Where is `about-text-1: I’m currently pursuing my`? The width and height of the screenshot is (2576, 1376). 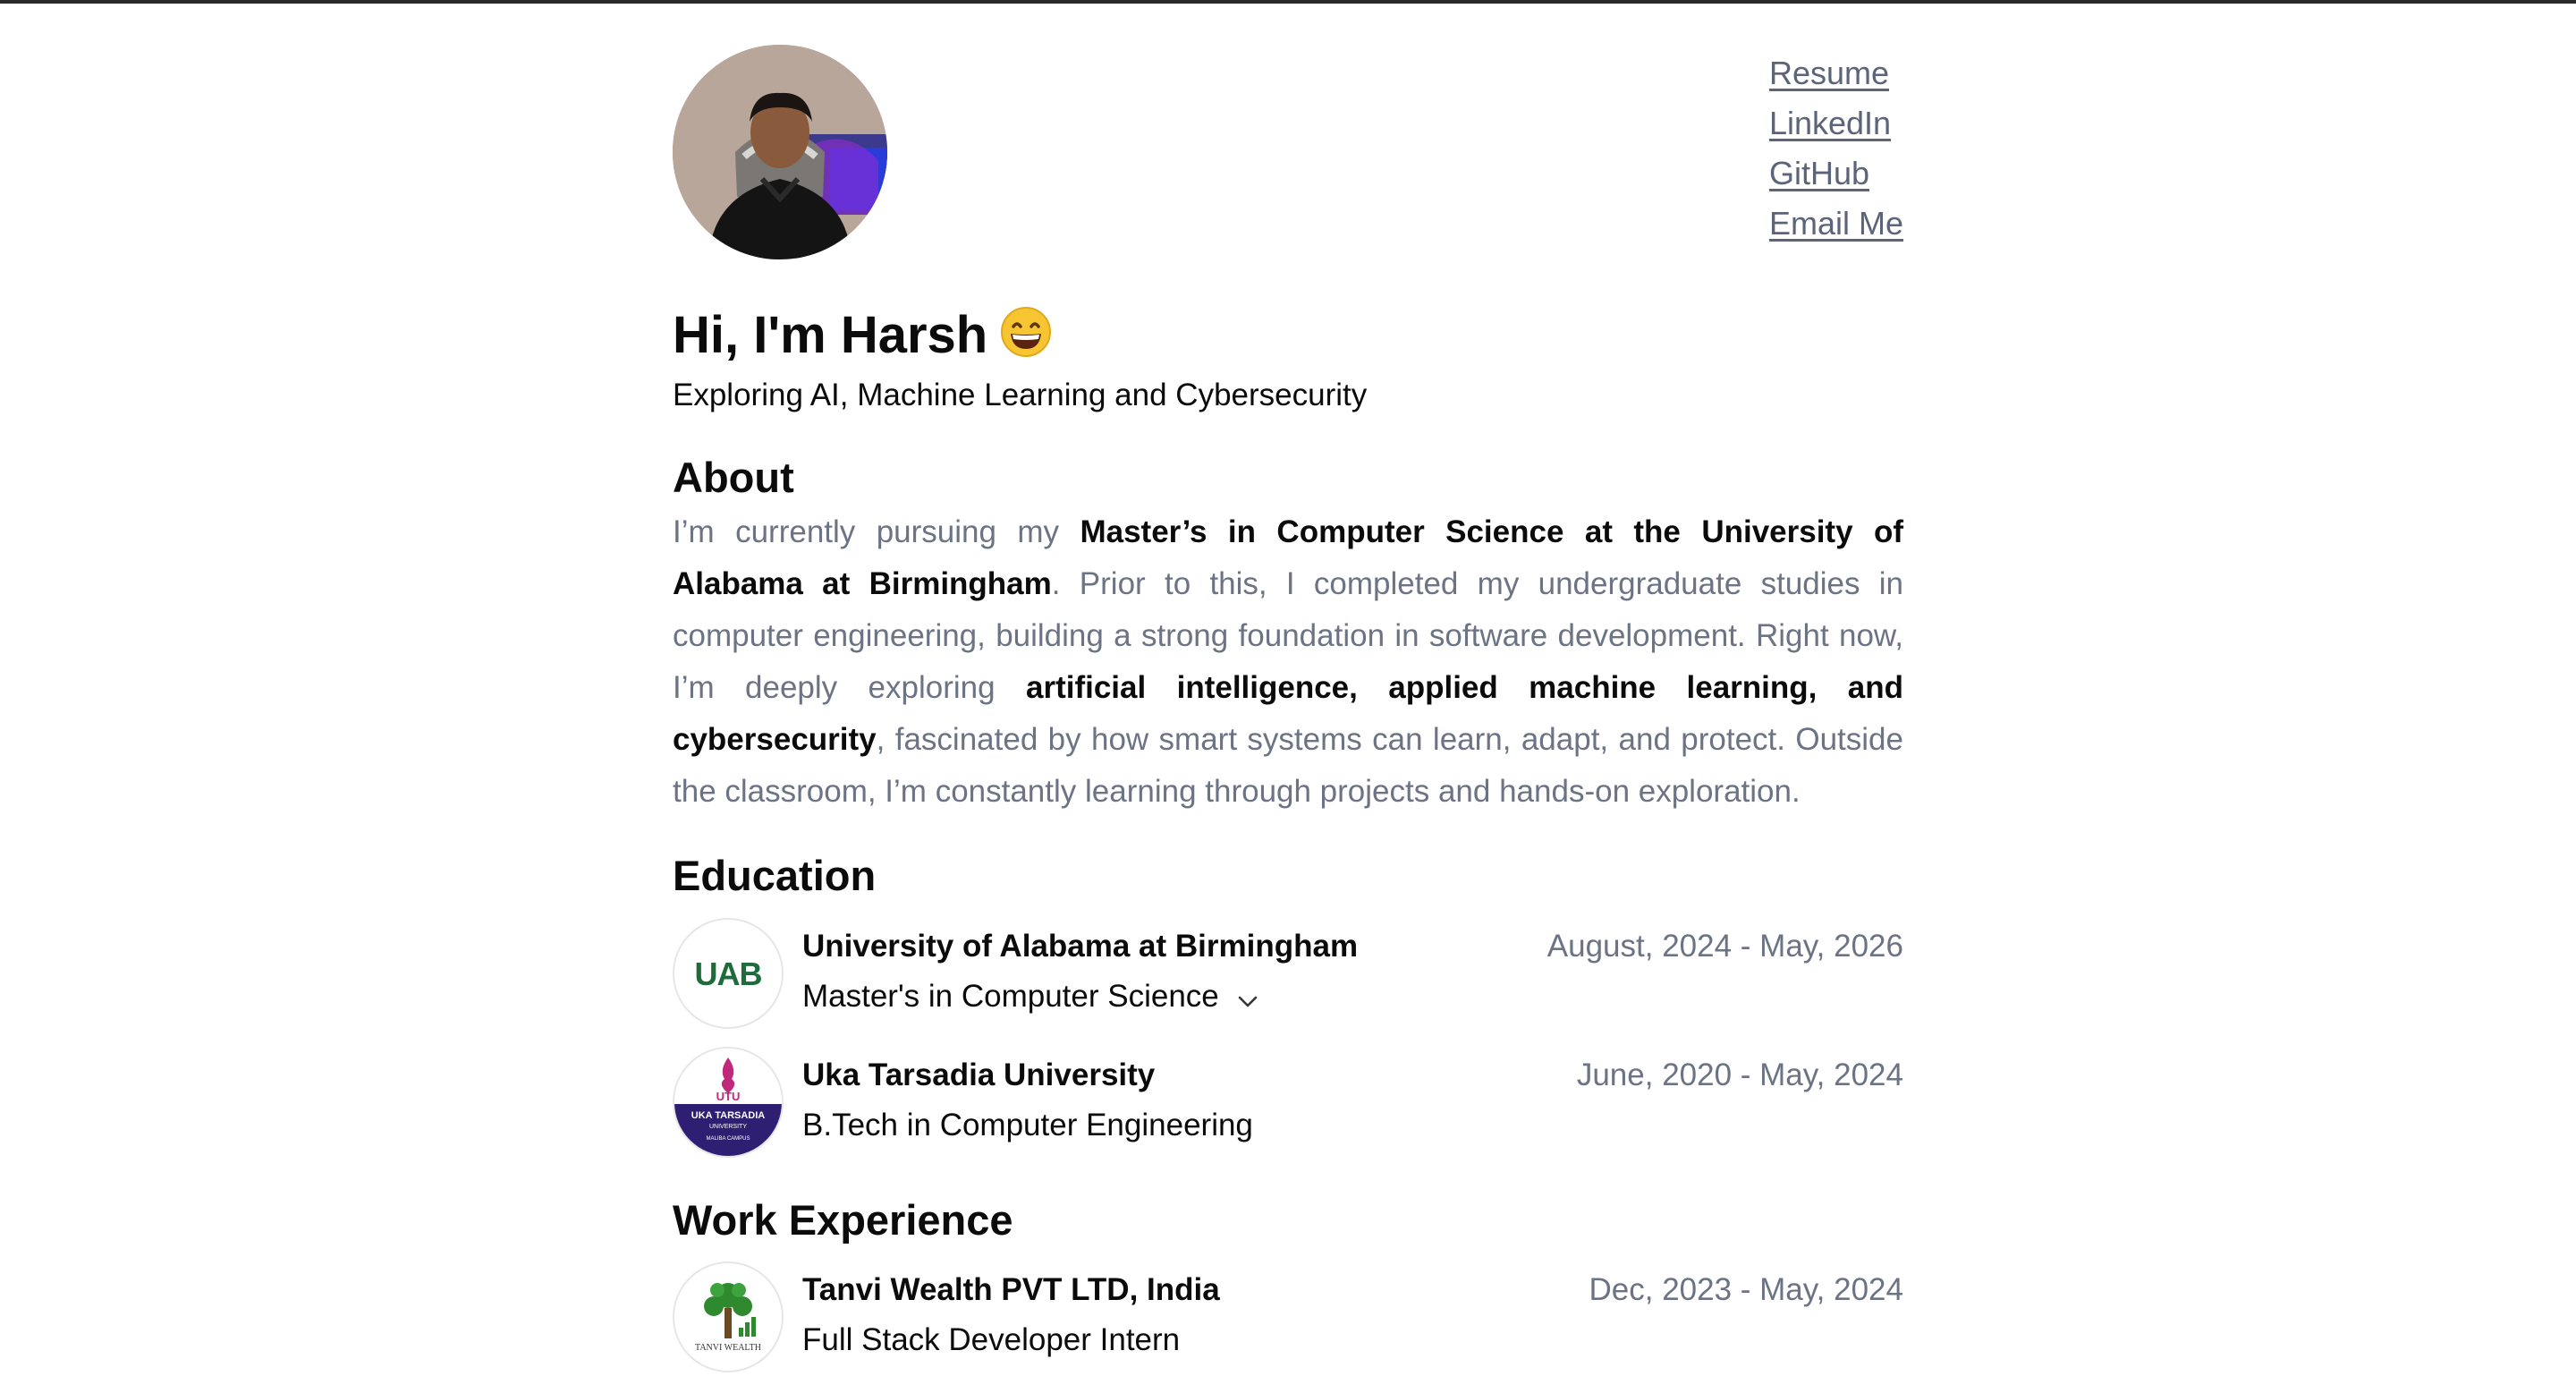 about-text-1: I’m currently pursuing my is located at coordinates (876, 531).